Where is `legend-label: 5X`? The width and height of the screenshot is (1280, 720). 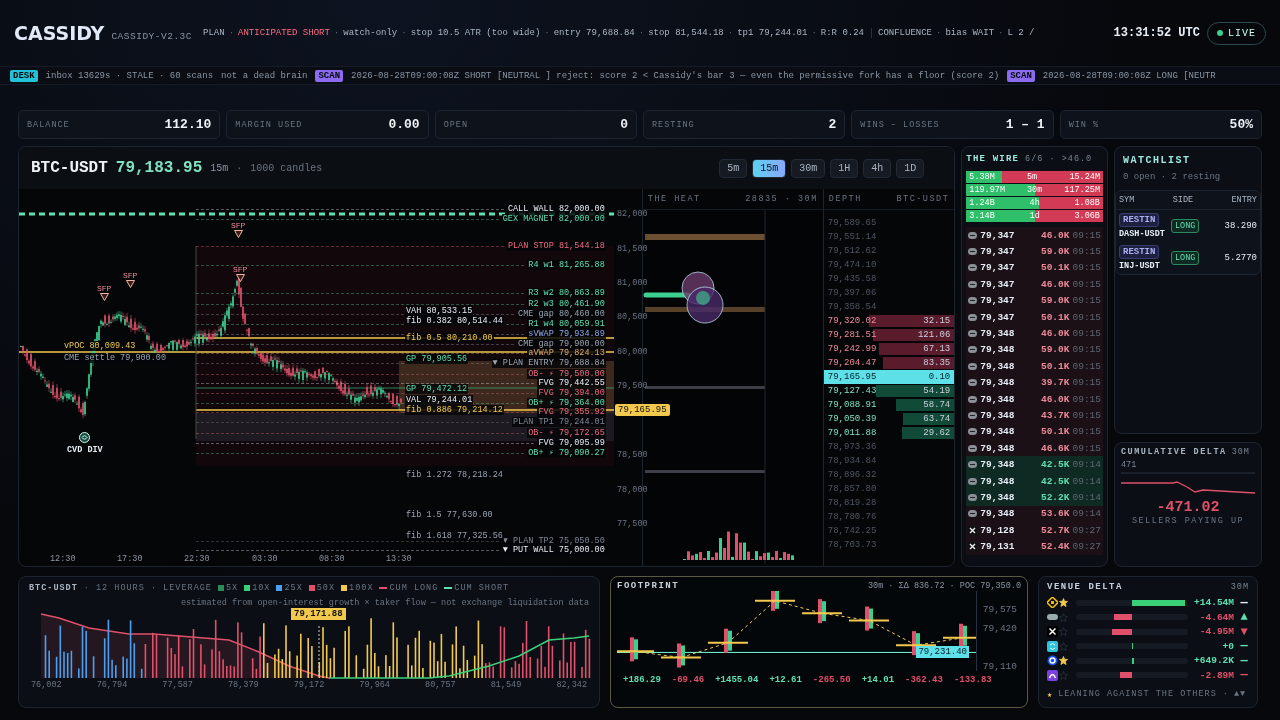 legend-label: 5X is located at coordinates (232, 588).